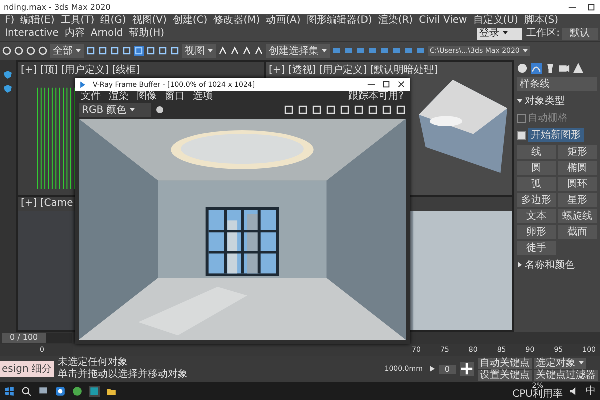 Image resolution: width=600 pixels, height=400 pixels. Describe the element at coordinates (557, 84) in the screenshot. I see `category-dropdown: 样条线` at that location.